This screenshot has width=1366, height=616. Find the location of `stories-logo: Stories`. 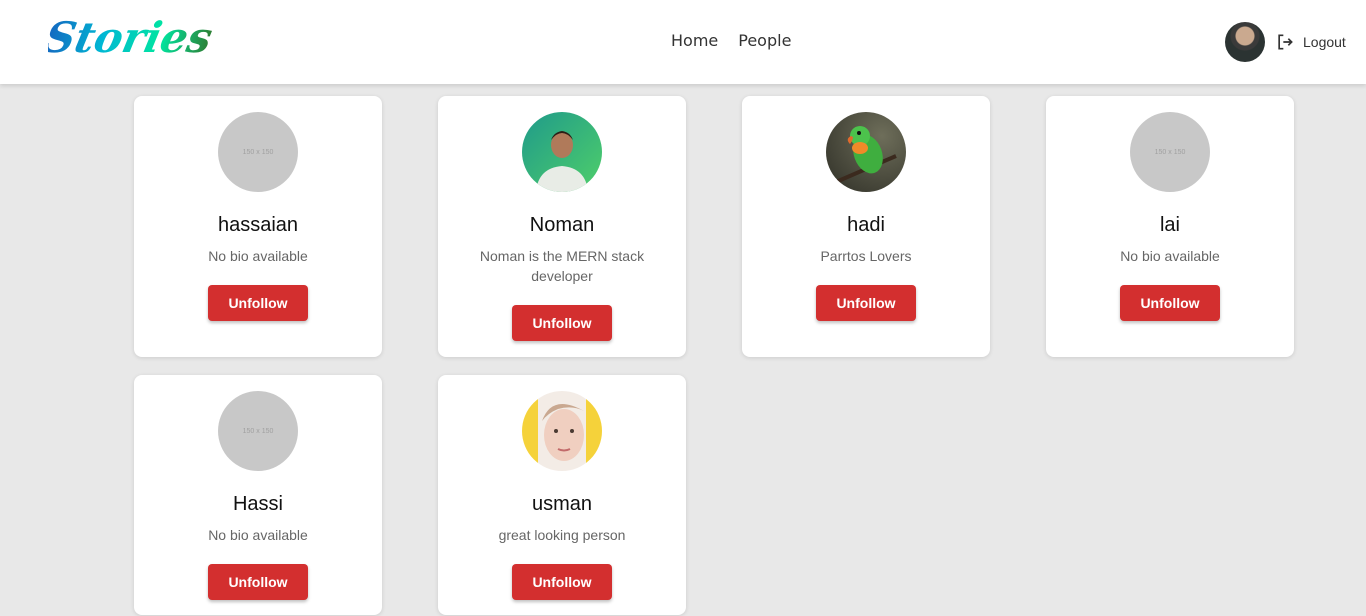

stories-logo: Stories is located at coordinates (134, 38).